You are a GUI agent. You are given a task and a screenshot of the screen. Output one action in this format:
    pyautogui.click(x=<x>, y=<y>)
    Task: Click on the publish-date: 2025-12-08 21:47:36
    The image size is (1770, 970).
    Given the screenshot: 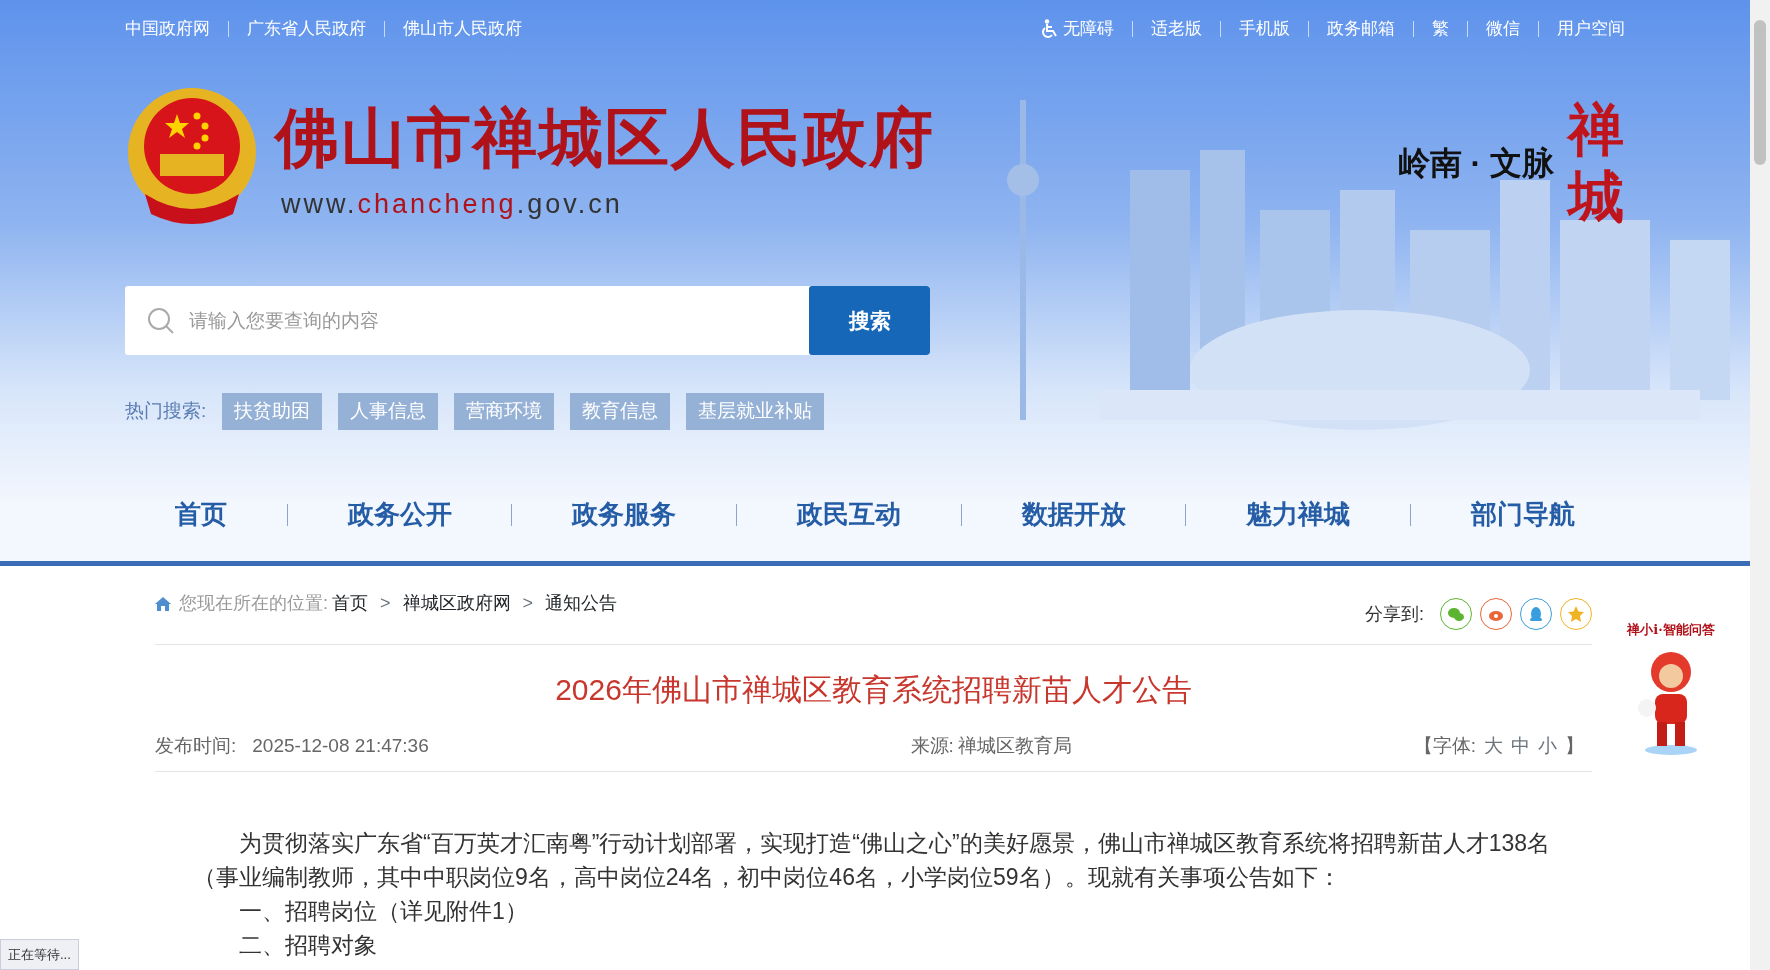 What is the action you would take?
    pyautogui.click(x=340, y=746)
    